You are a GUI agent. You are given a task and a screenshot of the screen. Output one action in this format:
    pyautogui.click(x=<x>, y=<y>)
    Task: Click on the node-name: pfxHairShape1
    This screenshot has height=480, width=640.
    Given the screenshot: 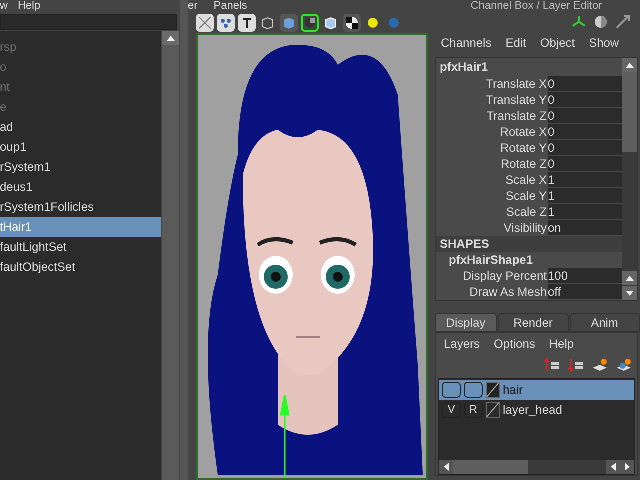 What is the action you would take?
    pyautogui.click(x=491, y=260)
    